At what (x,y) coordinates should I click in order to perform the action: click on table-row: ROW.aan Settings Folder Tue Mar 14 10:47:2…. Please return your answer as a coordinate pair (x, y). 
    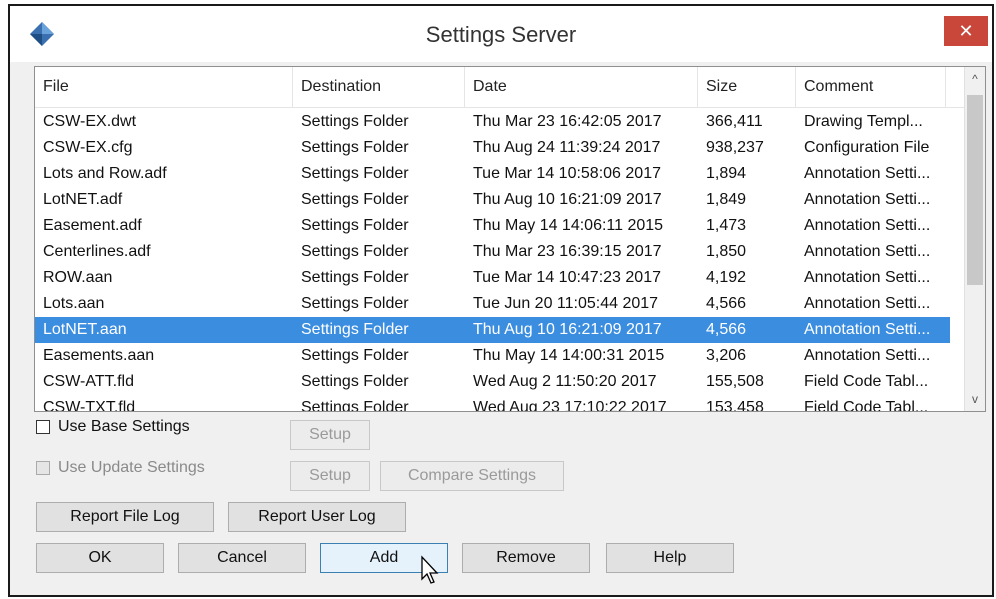
    Looking at the image, I should click on (492, 278).